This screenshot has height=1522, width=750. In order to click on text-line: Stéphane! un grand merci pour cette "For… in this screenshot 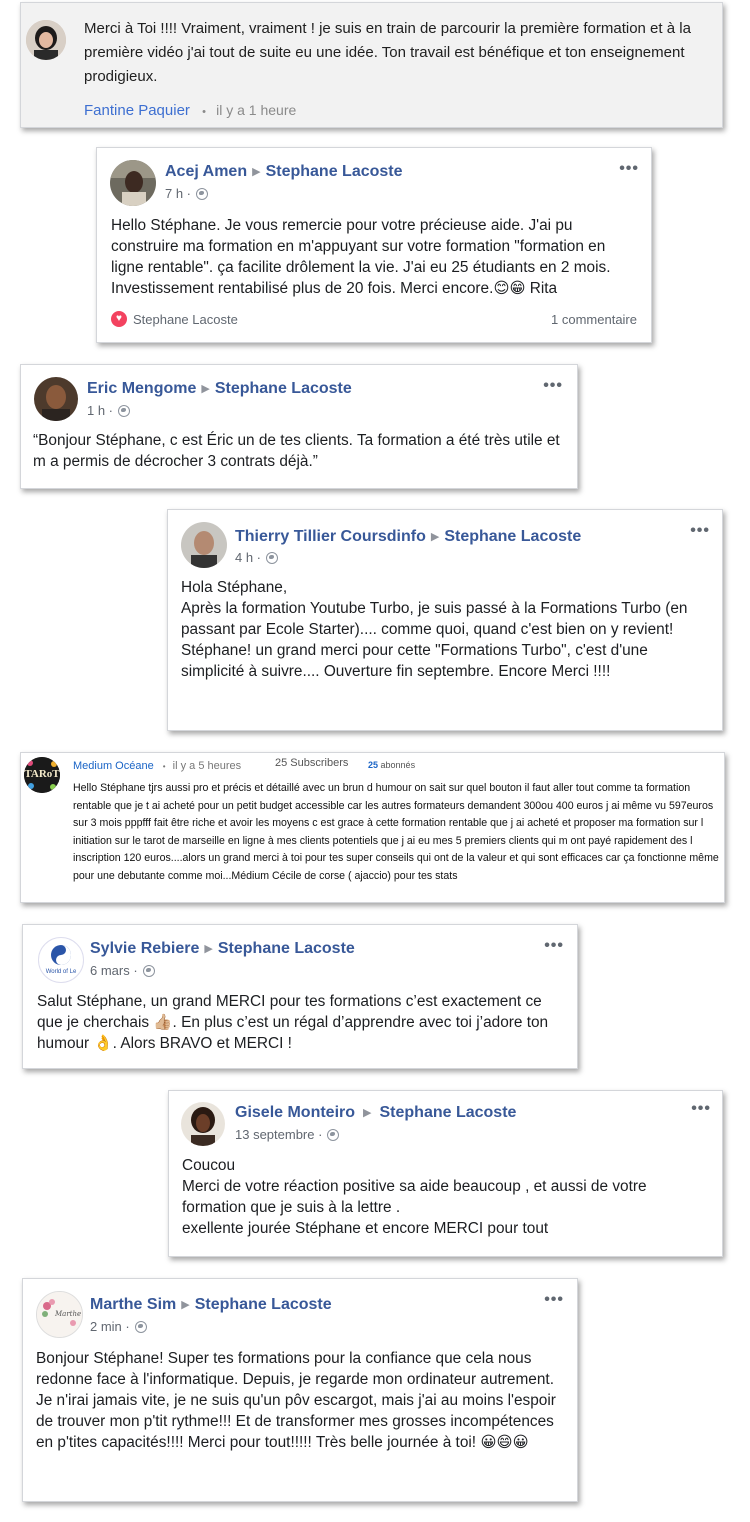, I will do `click(414, 661)`.